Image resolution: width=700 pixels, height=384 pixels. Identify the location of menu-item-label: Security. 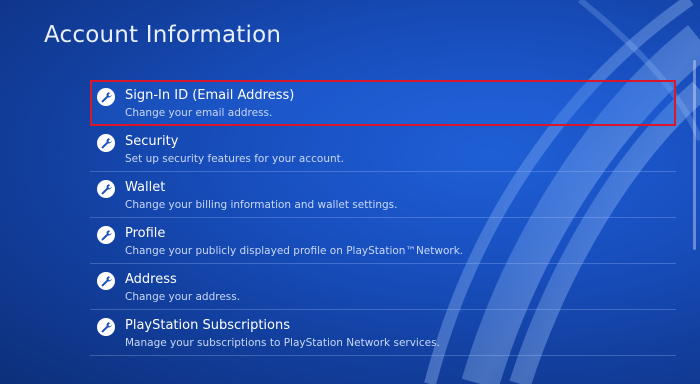
(152, 141).